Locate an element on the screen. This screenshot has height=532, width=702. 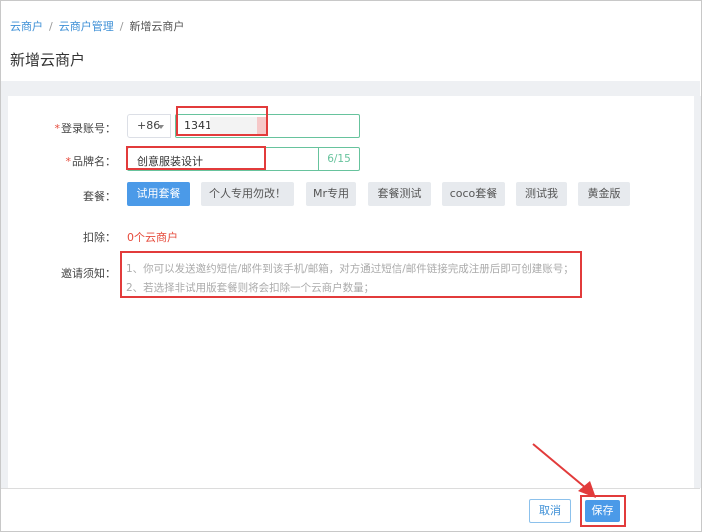
deduct-value: 0个云商户 is located at coordinates (152, 237).